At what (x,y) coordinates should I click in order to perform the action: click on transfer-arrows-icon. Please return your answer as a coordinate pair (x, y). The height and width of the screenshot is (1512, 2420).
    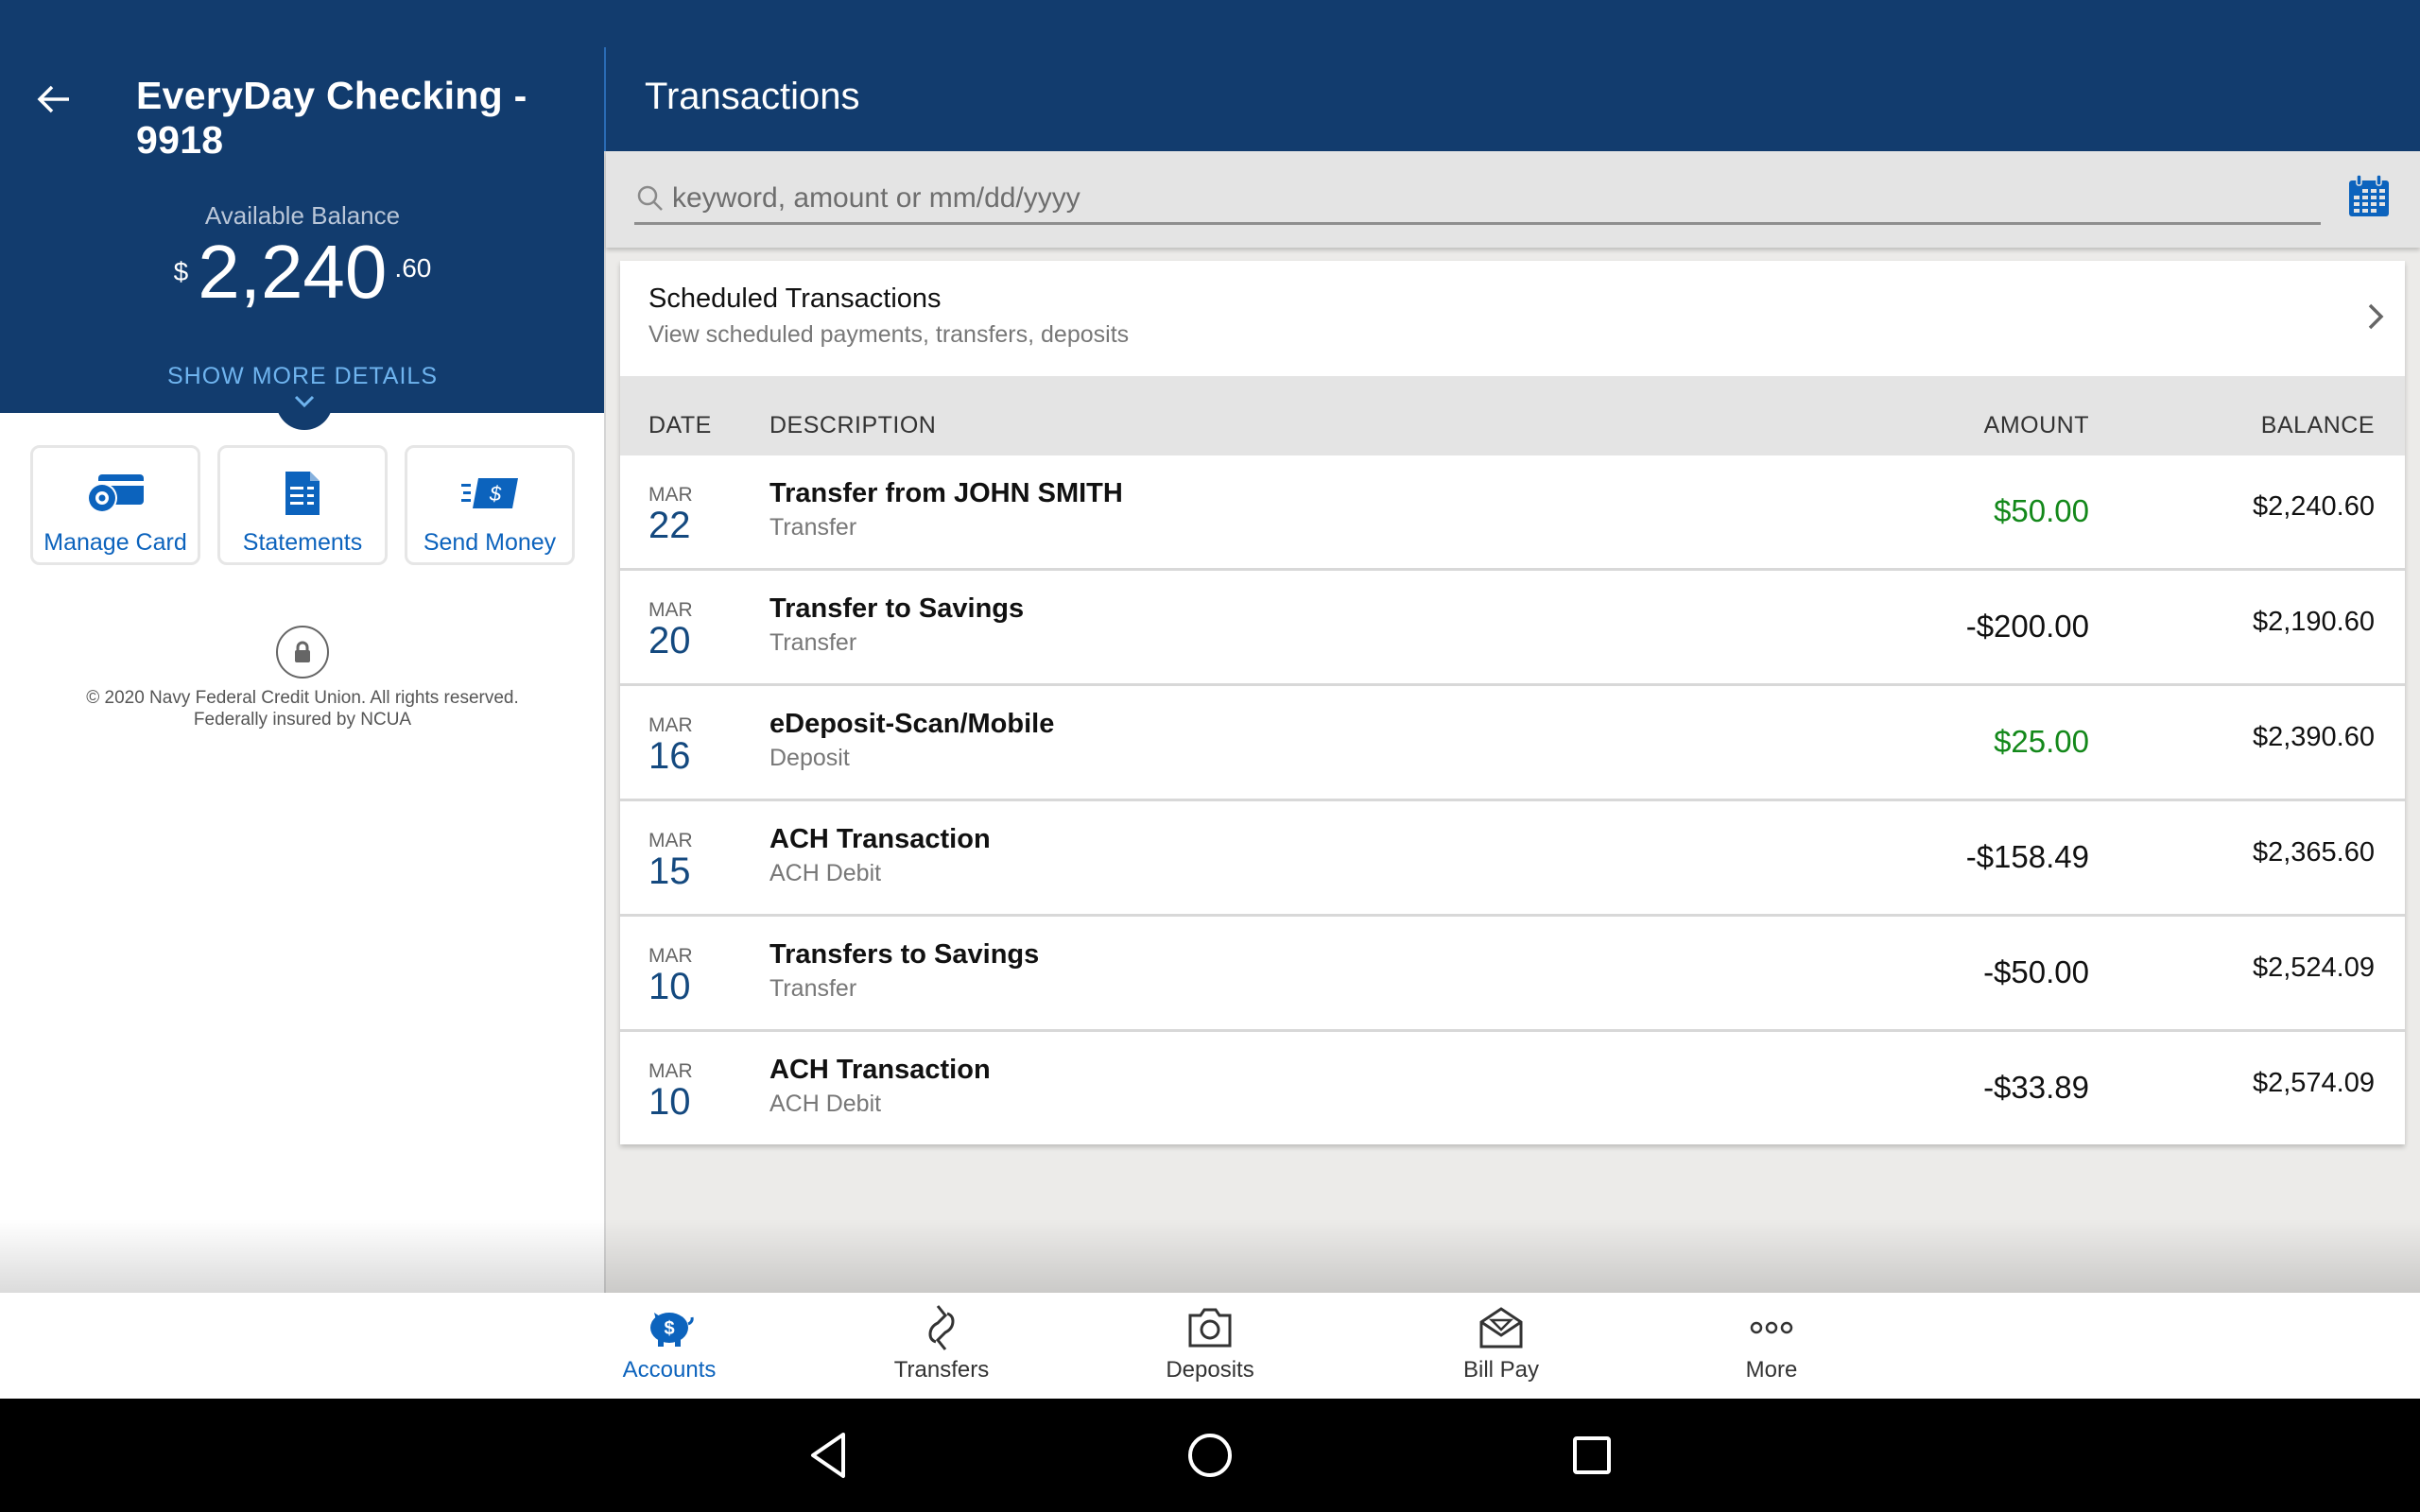
    Looking at the image, I should click on (941, 1327).